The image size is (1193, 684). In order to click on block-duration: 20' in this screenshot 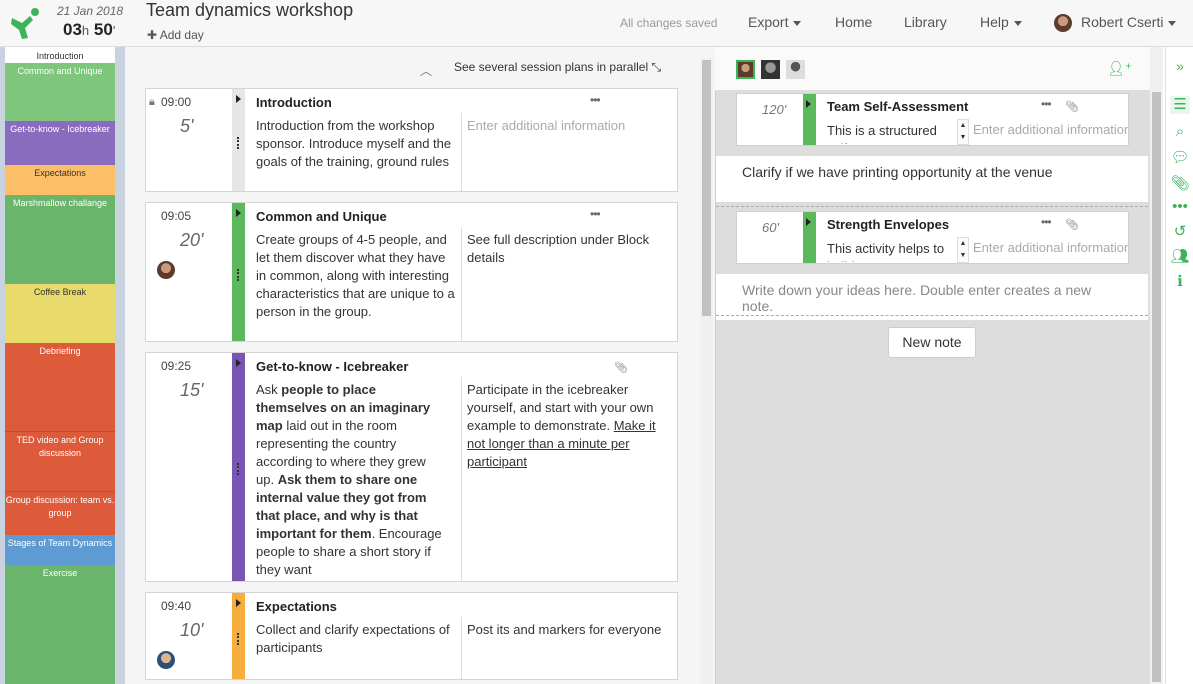, I will do `click(191, 240)`.